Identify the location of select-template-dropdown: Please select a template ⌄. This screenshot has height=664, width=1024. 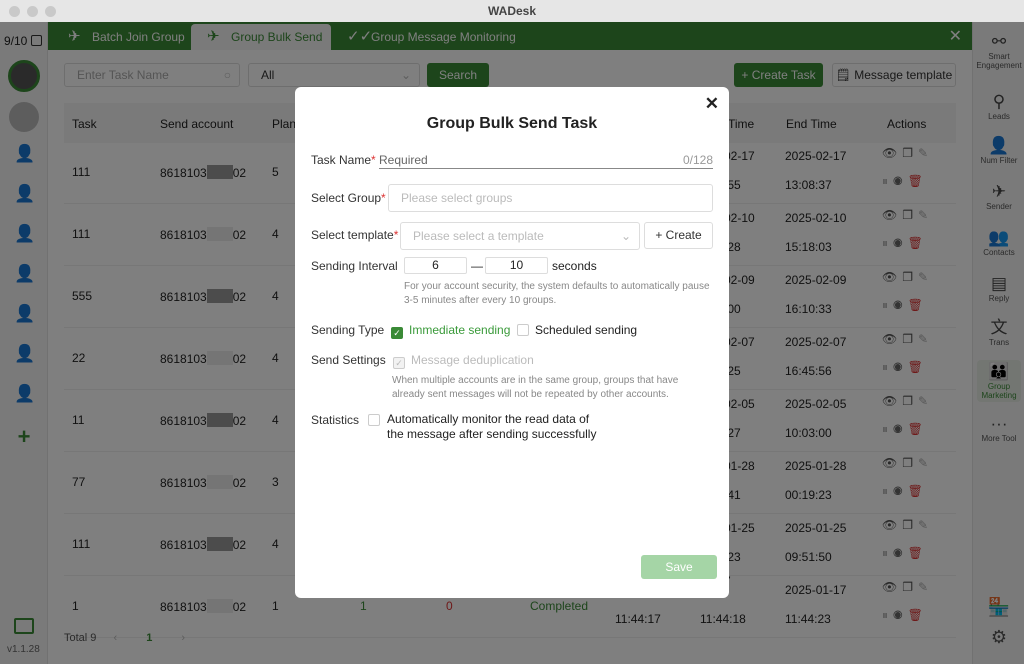
(520, 236).